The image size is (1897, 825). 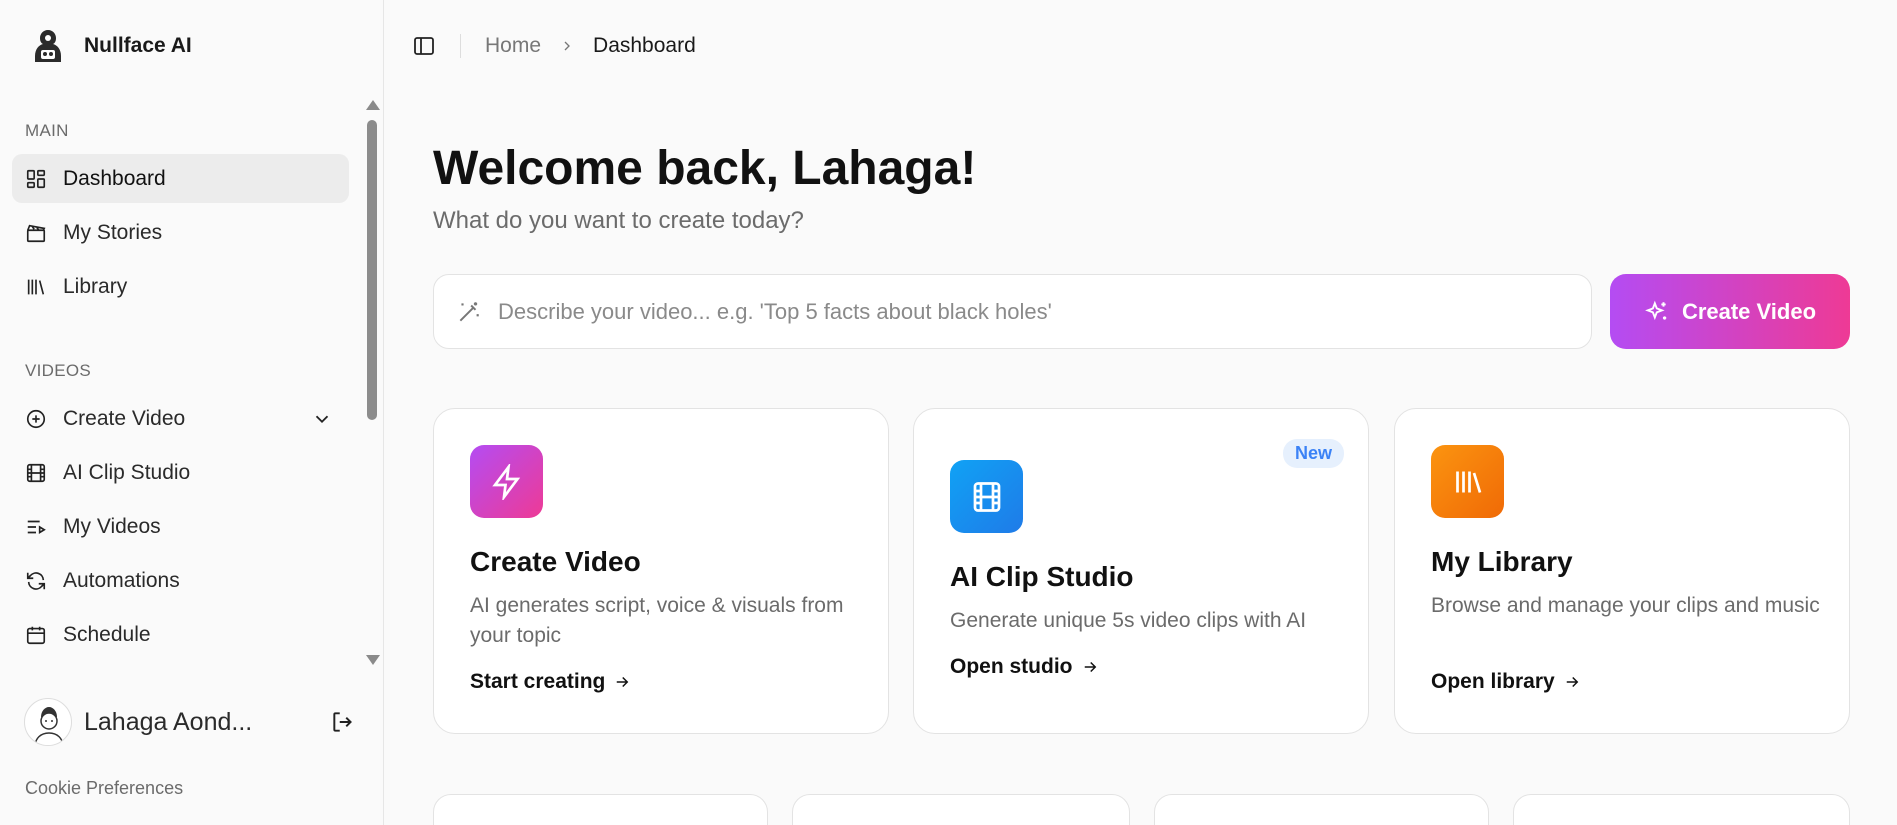 I want to click on topbar-divider, so click(x=460, y=46).